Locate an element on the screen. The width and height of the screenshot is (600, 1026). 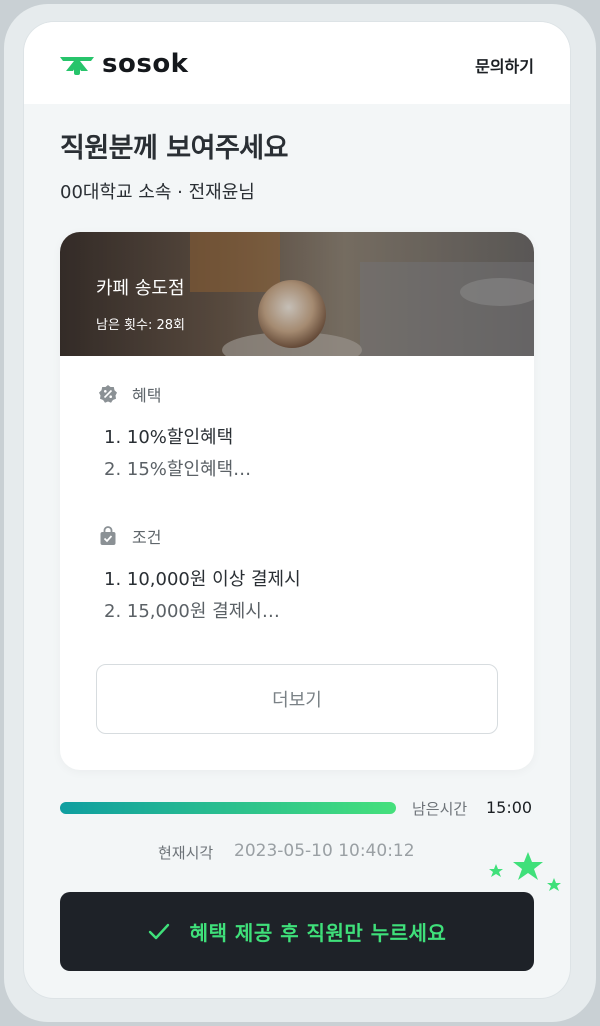
brand-name: sosok is located at coordinates (145, 64).